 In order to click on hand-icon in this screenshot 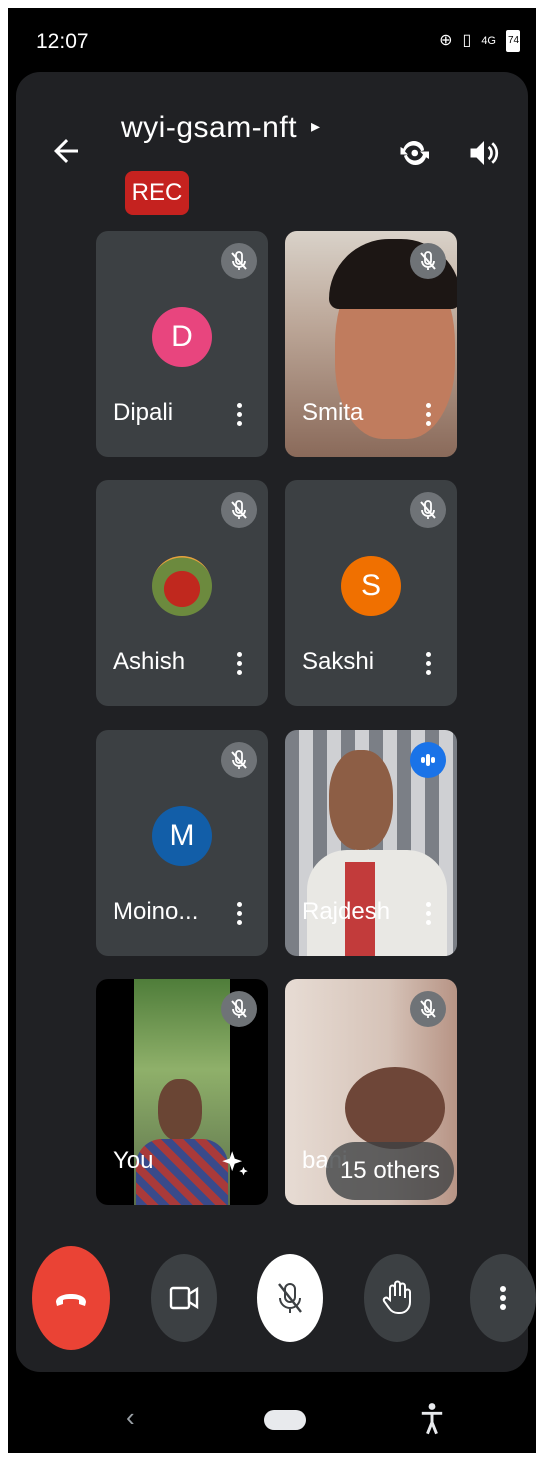, I will do `click(396, 1297)`.